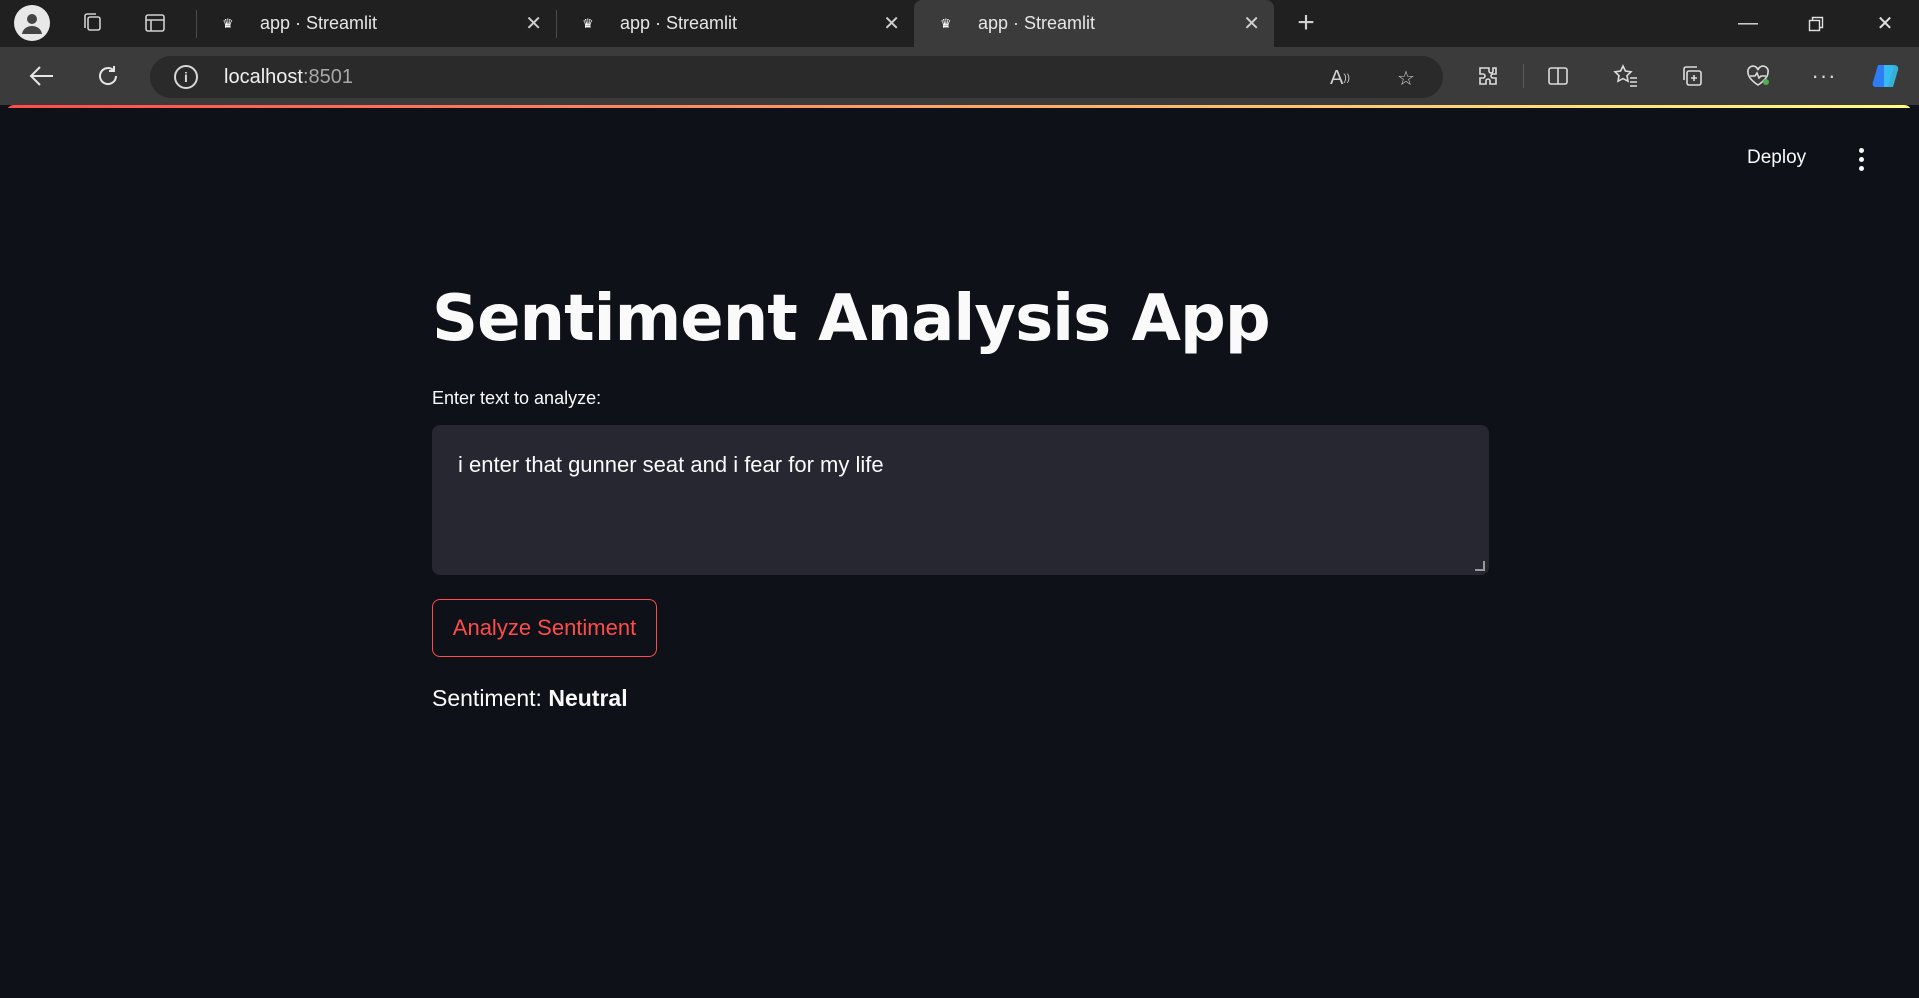 The height and width of the screenshot is (998, 1919). Describe the element at coordinates (92, 23) in the screenshot. I see `workspaces-icon` at that location.